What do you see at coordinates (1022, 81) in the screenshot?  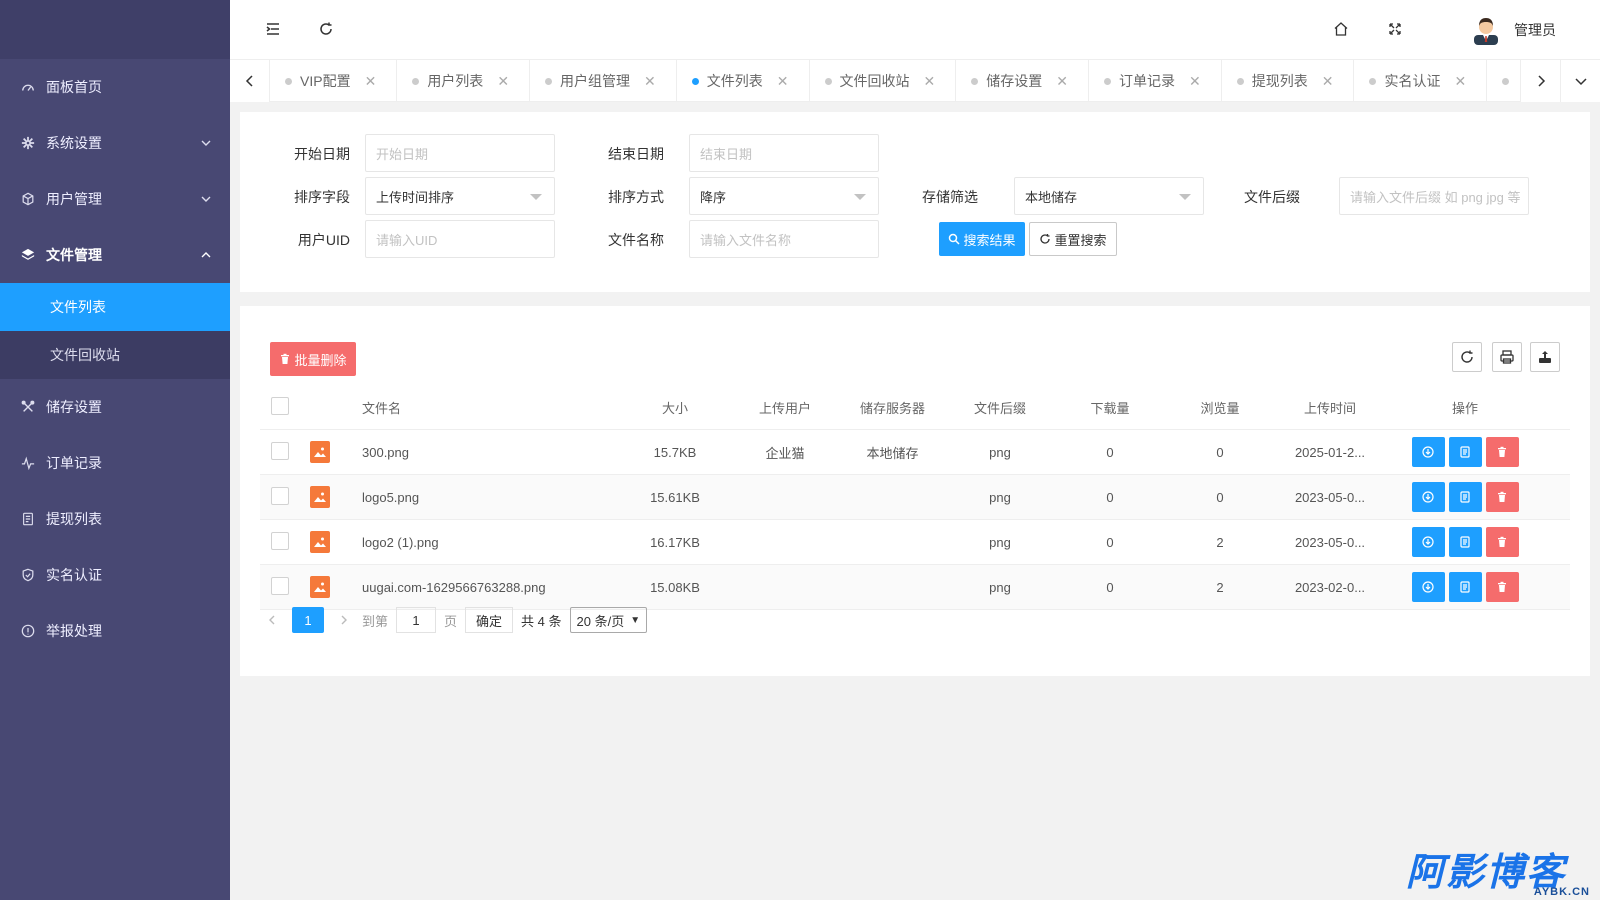 I see `tab-storage-settings: 储存设置 ✕` at bounding box center [1022, 81].